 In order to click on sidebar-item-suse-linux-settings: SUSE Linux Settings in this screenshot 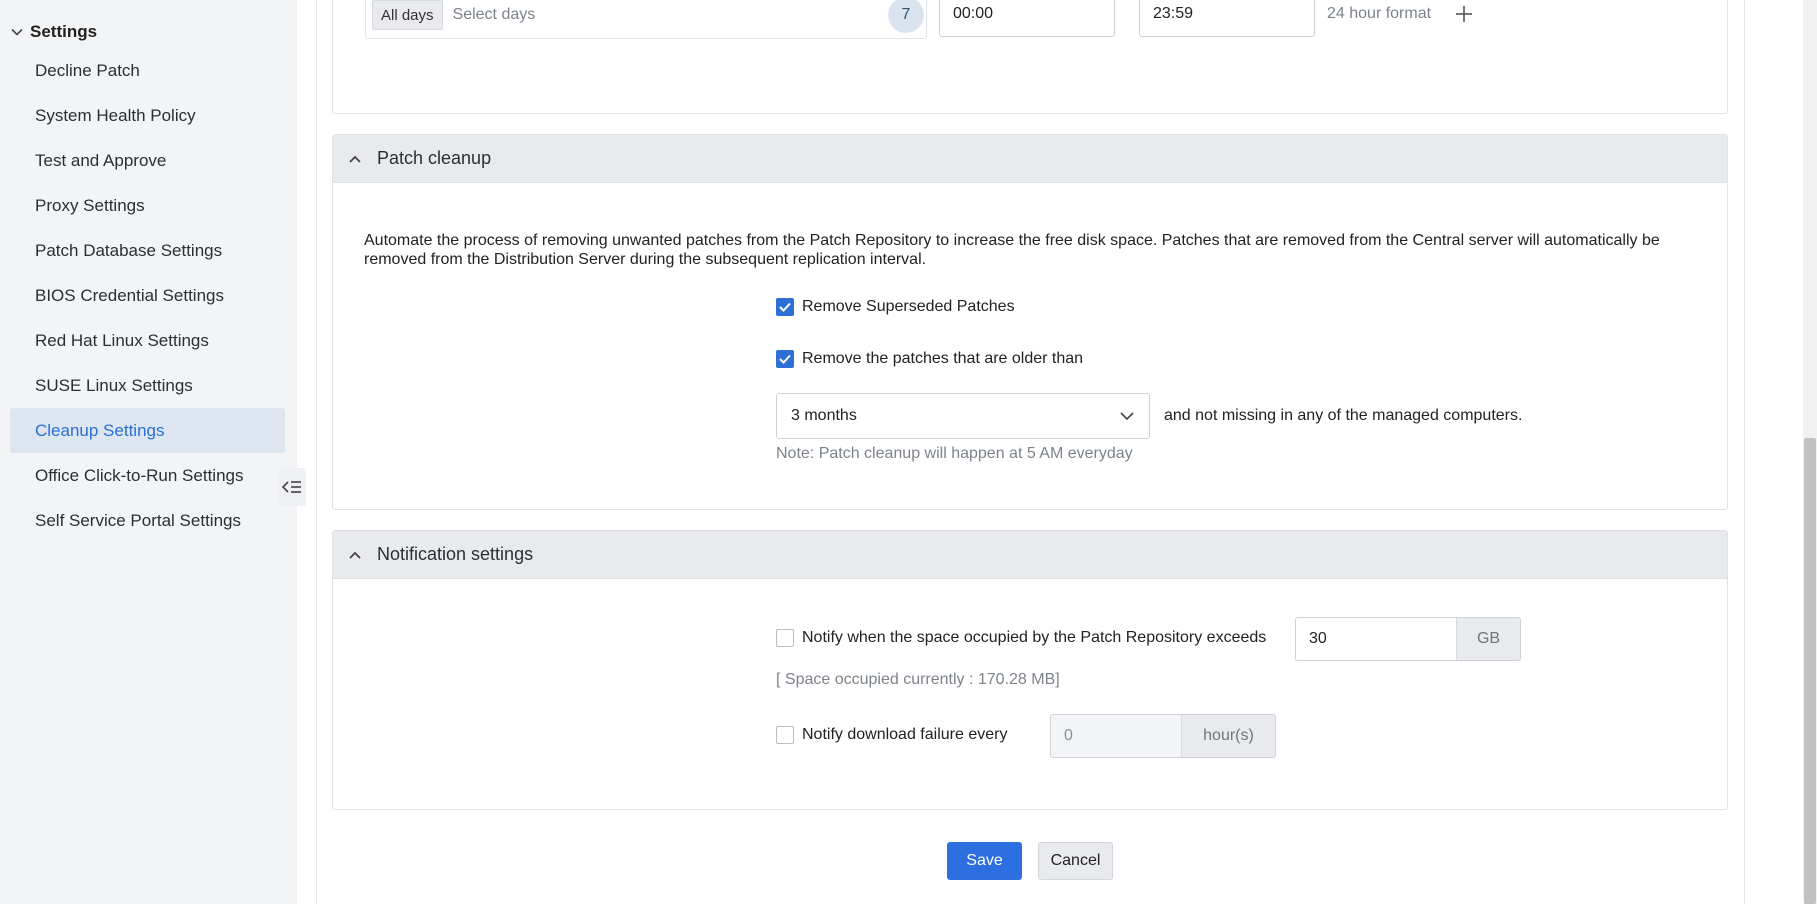, I will do `click(147, 385)`.